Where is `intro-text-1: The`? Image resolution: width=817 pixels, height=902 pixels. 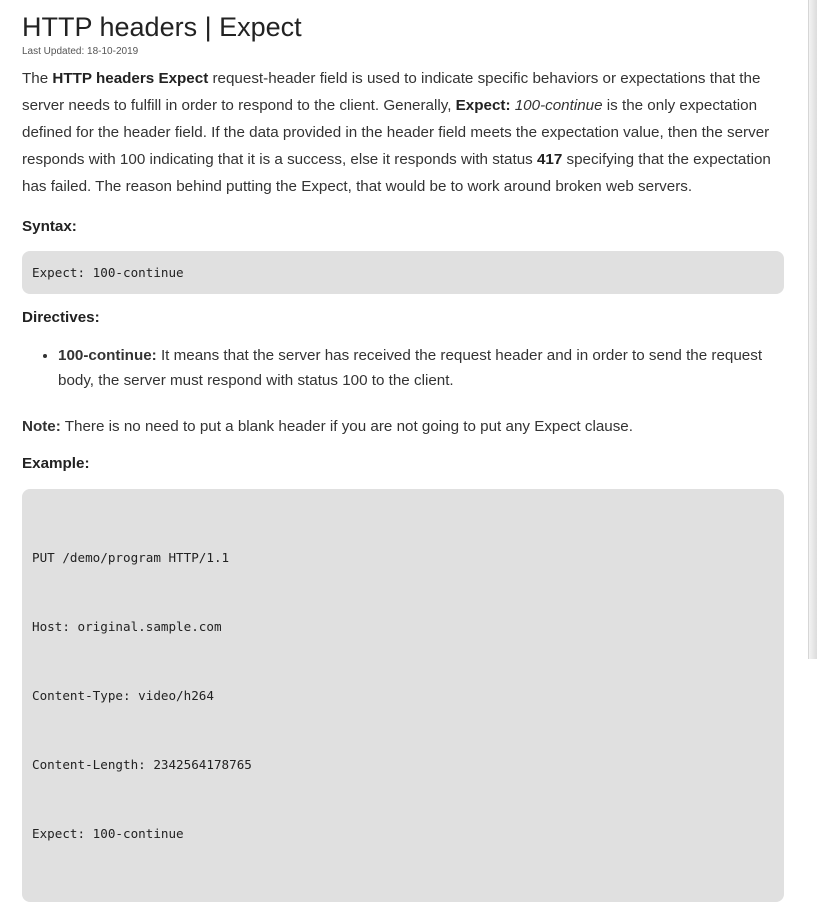
intro-text-1: The is located at coordinates (37, 78).